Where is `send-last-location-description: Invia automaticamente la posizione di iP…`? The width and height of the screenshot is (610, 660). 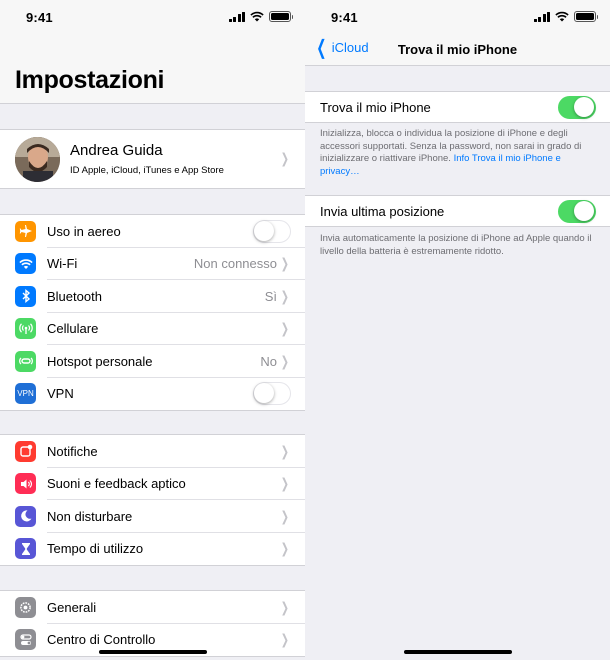
send-last-location-description: Invia automaticamente la posizione di iP… is located at coordinates (456, 245).